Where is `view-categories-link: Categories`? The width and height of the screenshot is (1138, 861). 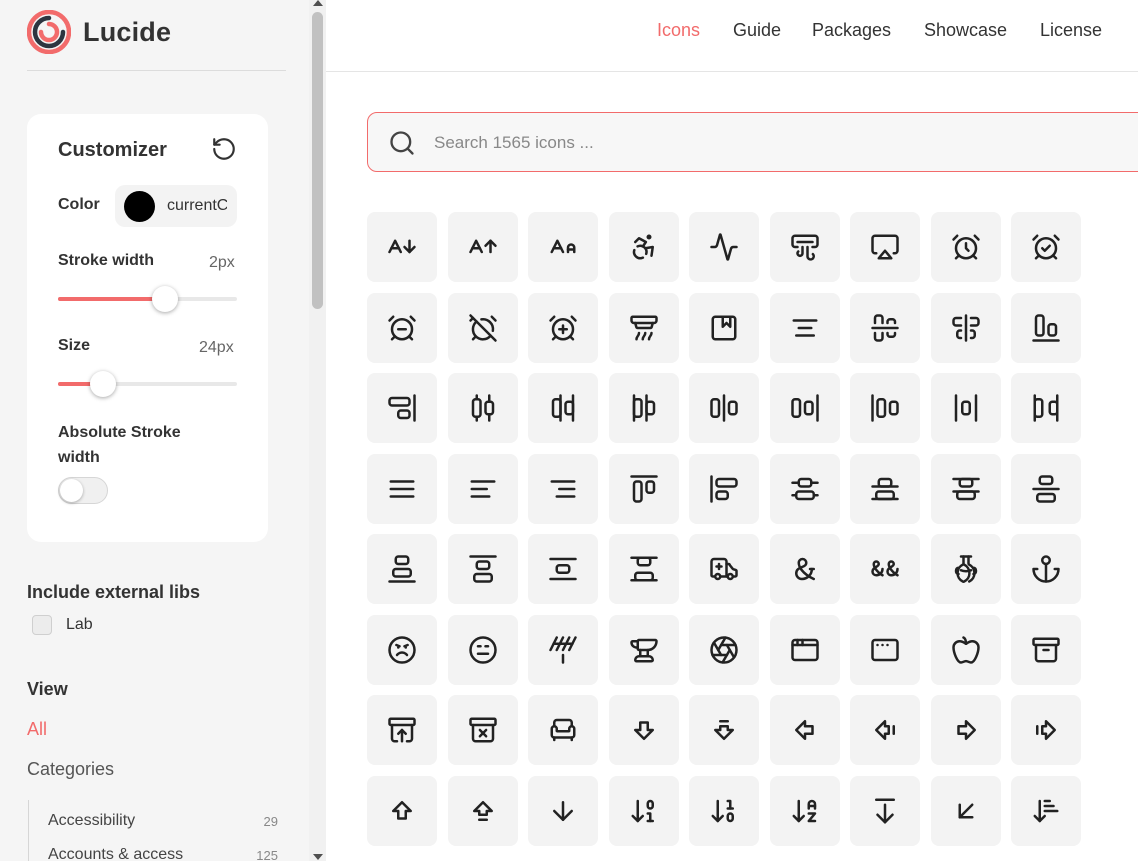
view-categories-link: Categories is located at coordinates (70, 769).